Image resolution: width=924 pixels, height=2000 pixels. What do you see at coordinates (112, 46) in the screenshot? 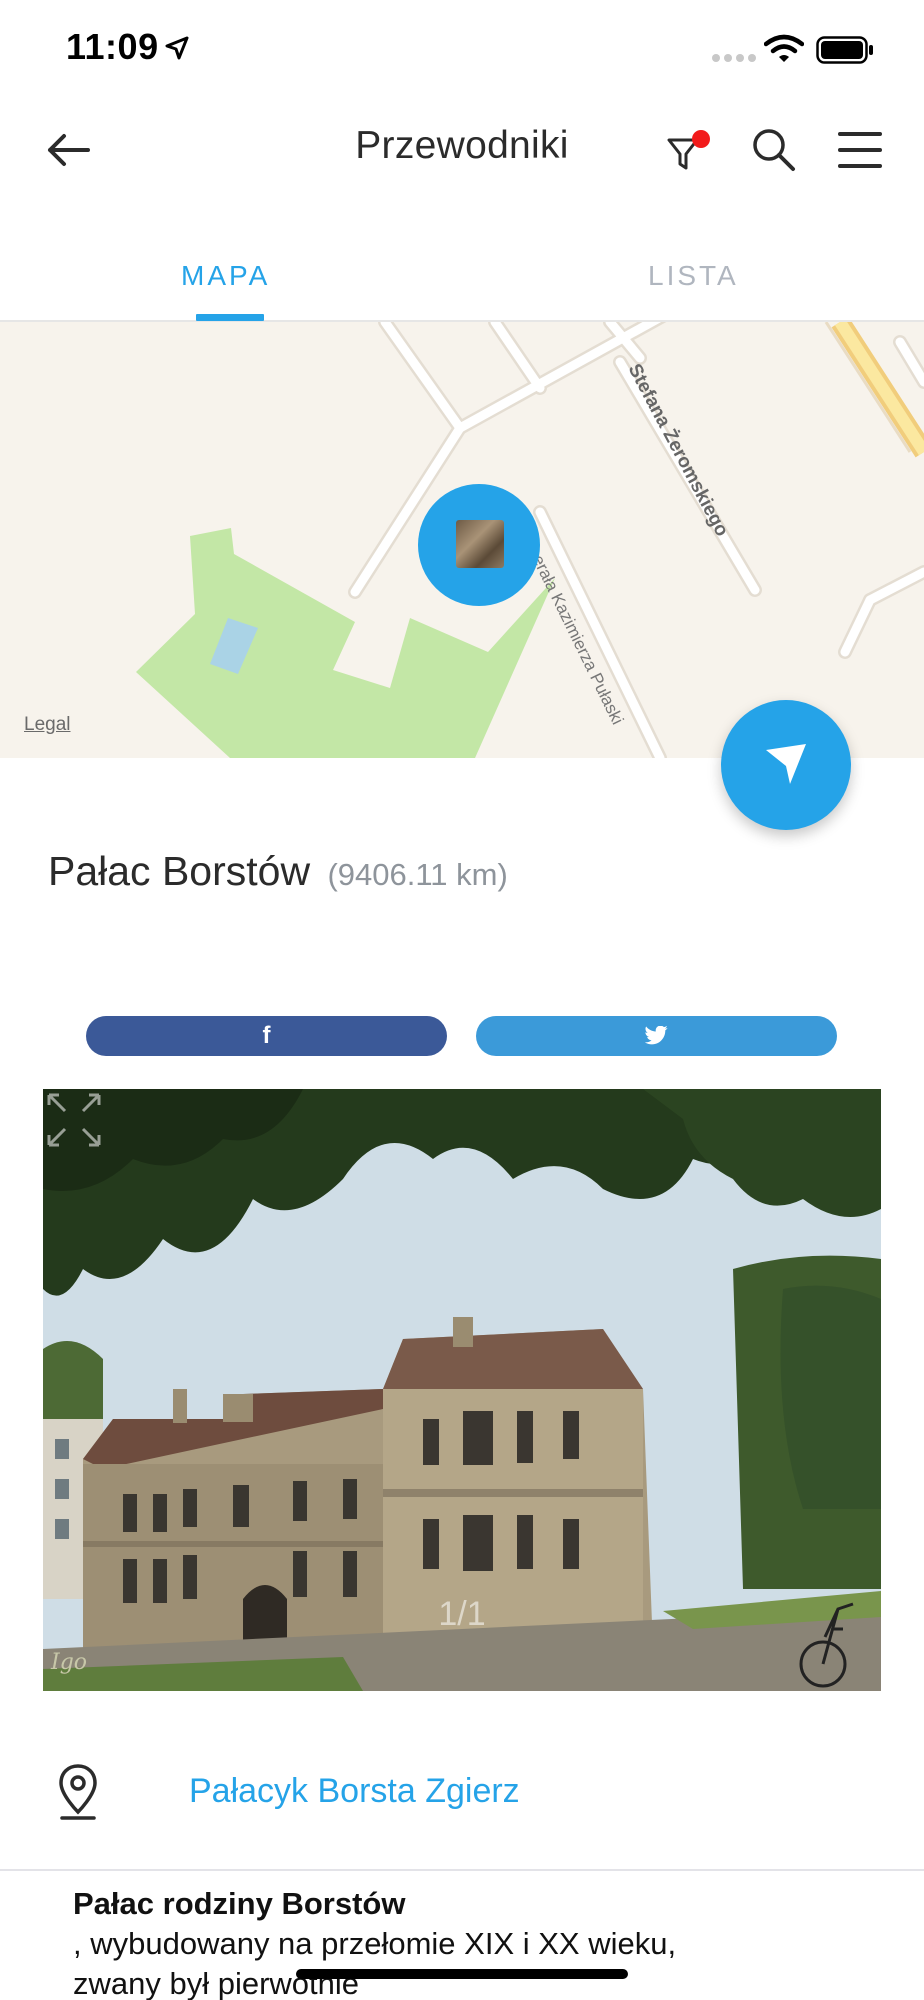
I see `status-time: 11:09` at bounding box center [112, 46].